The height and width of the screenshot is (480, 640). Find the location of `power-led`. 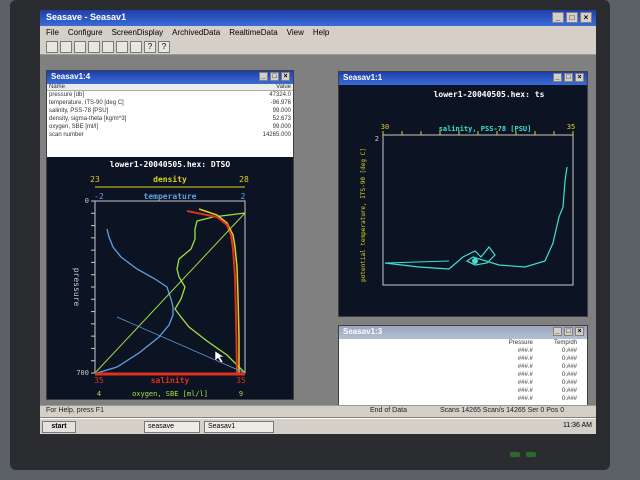

power-led is located at coordinates (515, 454).